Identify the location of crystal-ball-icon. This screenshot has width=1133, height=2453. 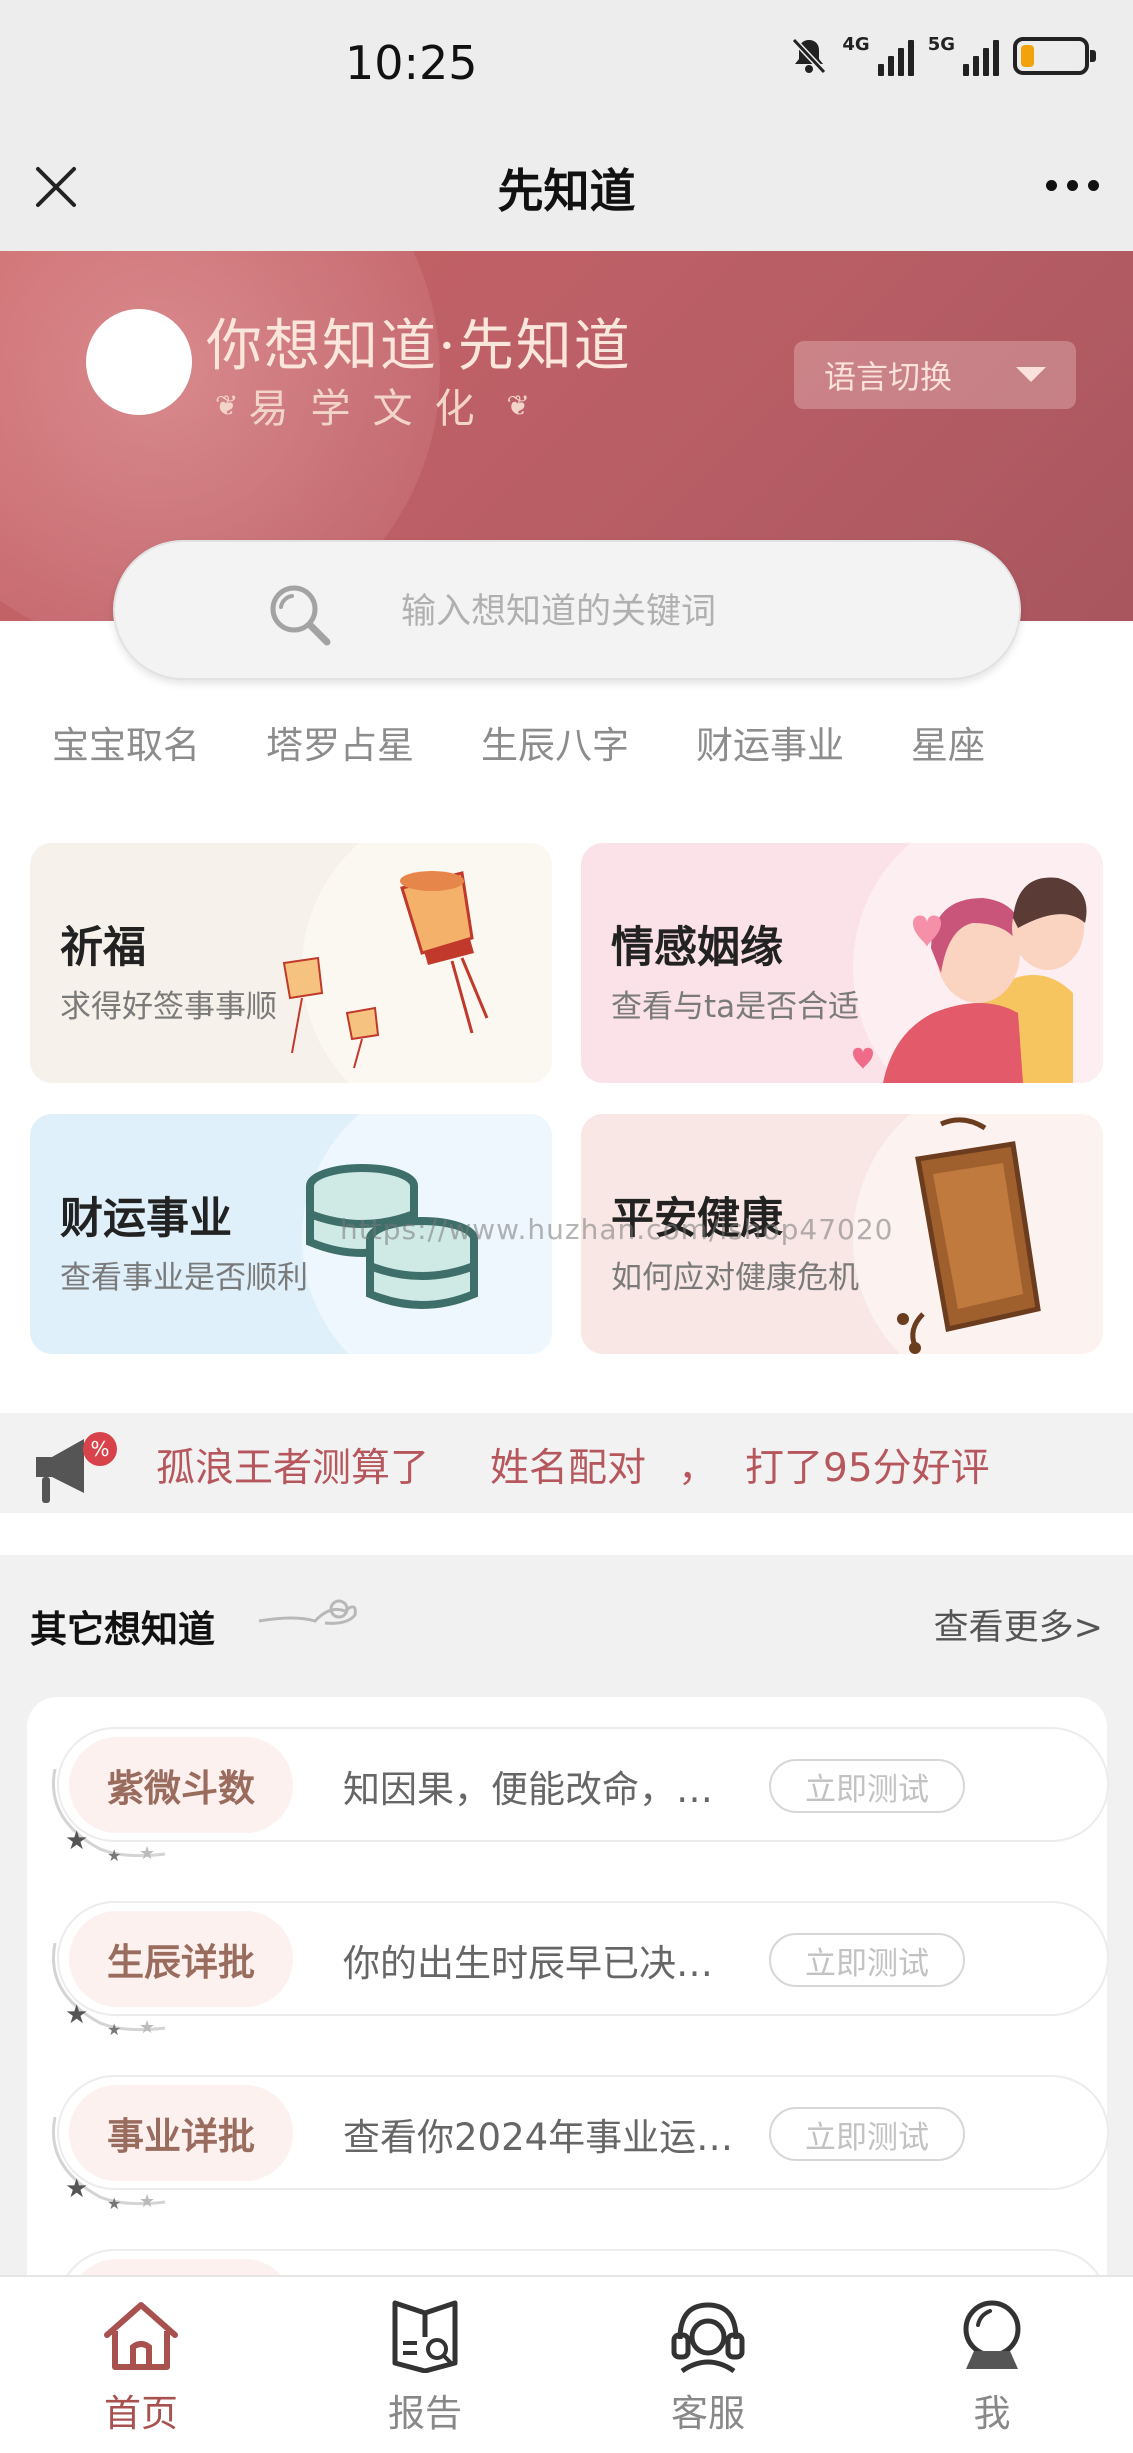
(992, 2334).